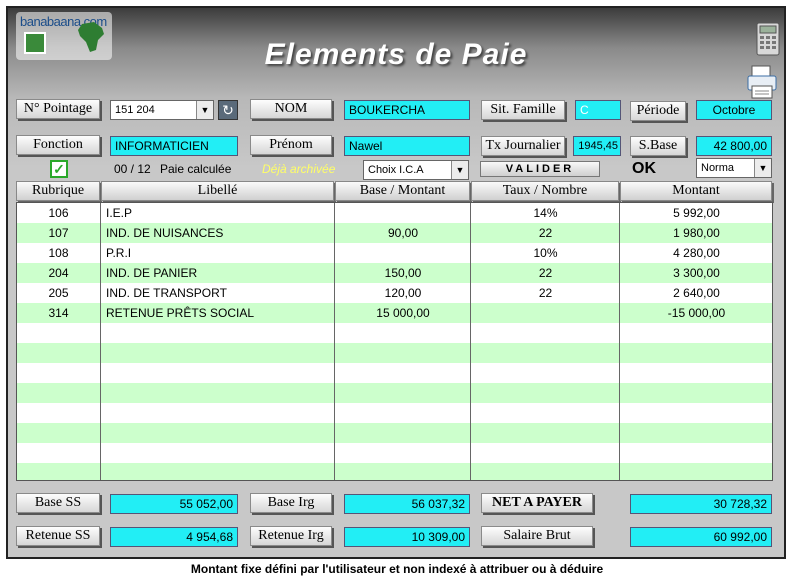  I want to click on cell-montant: 1 980,00, so click(696, 233).